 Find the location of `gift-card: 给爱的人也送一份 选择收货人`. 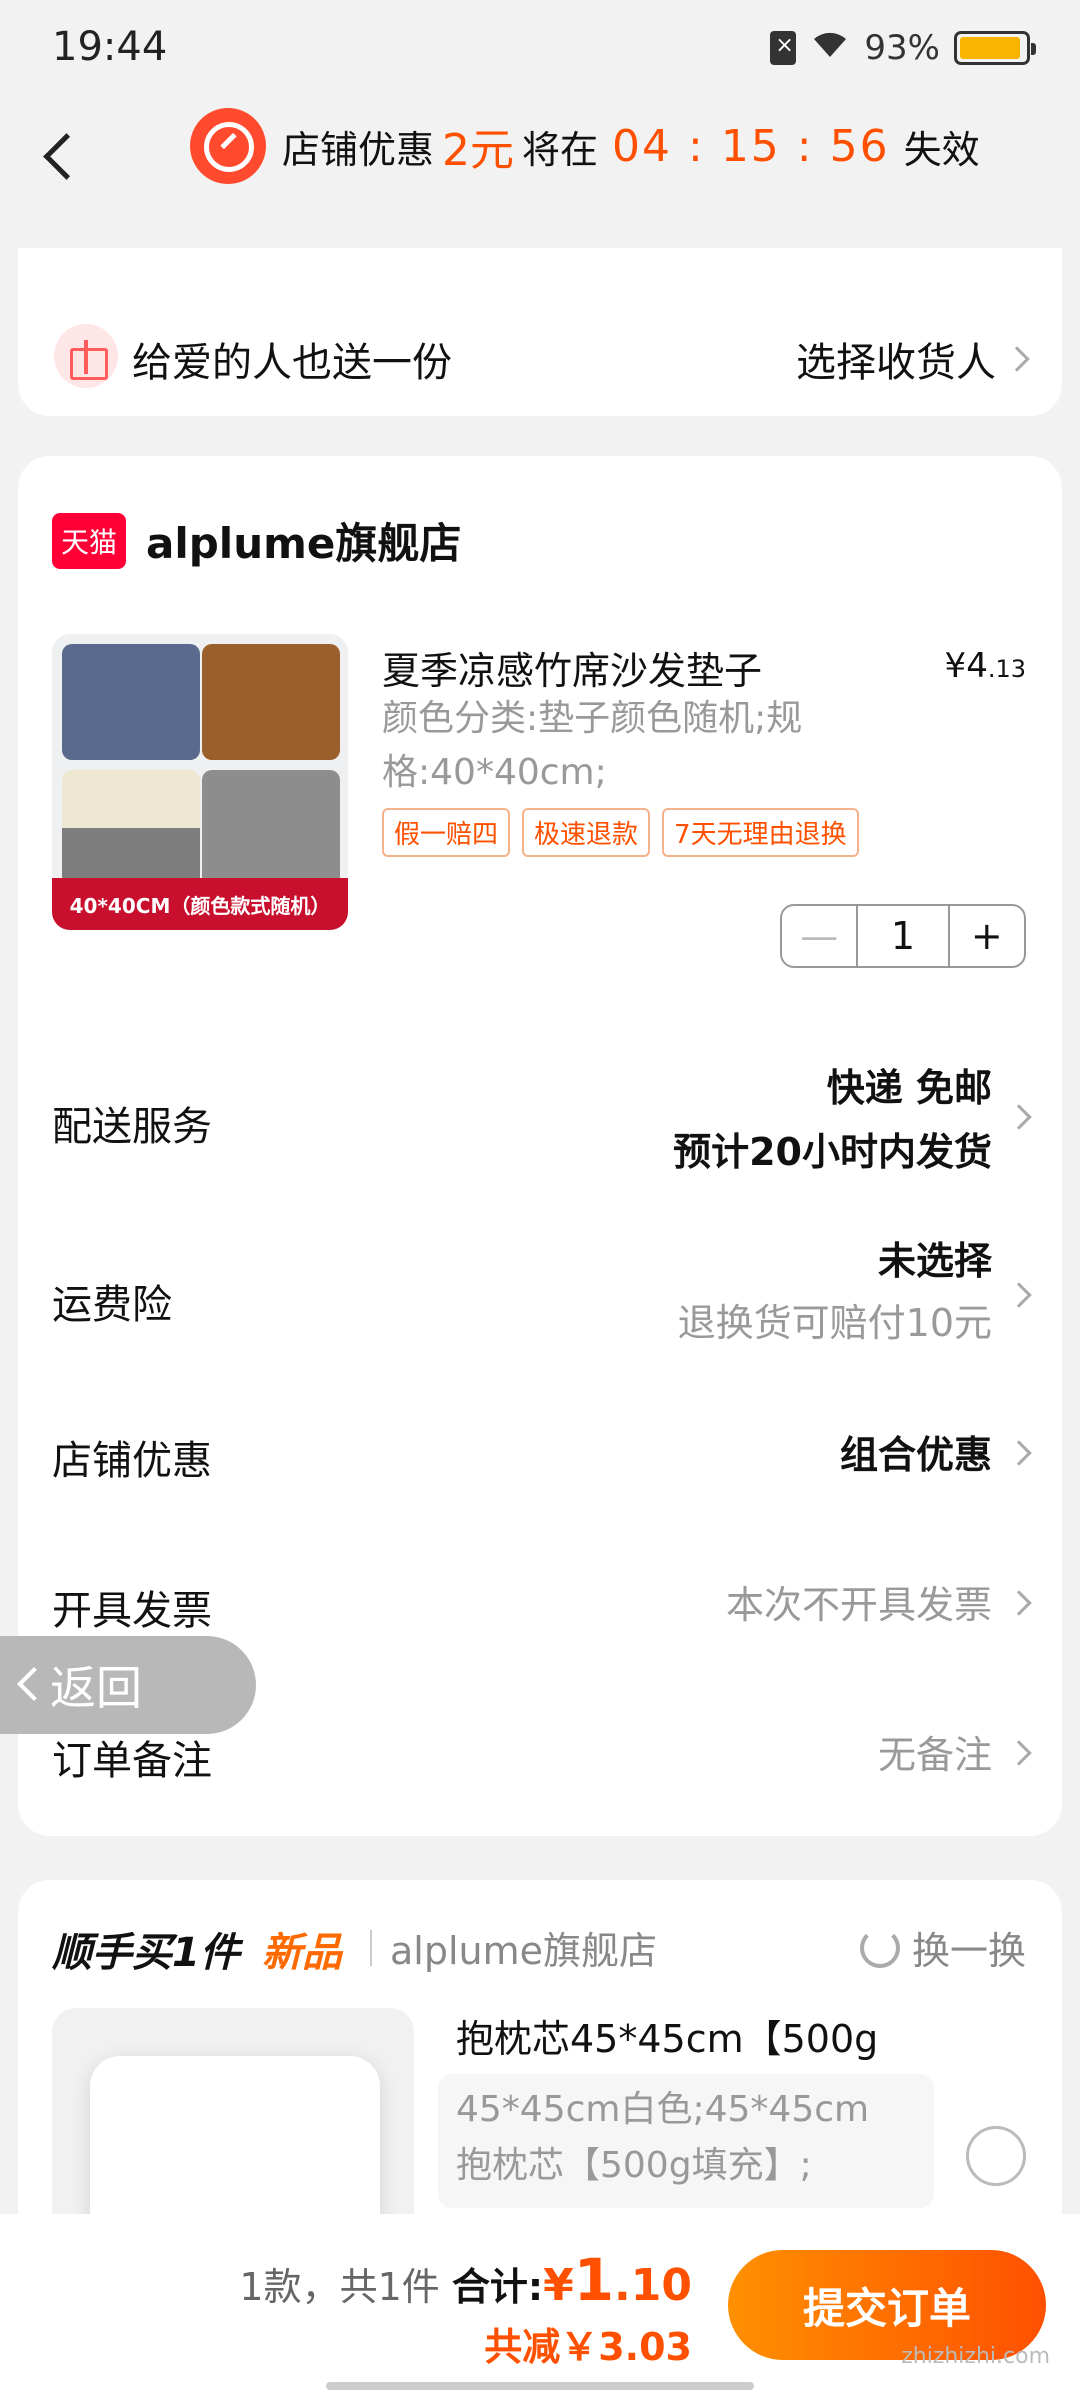

gift-card: 给爱的人也送一份 选择收货人 is located at coordinates (540, 332).